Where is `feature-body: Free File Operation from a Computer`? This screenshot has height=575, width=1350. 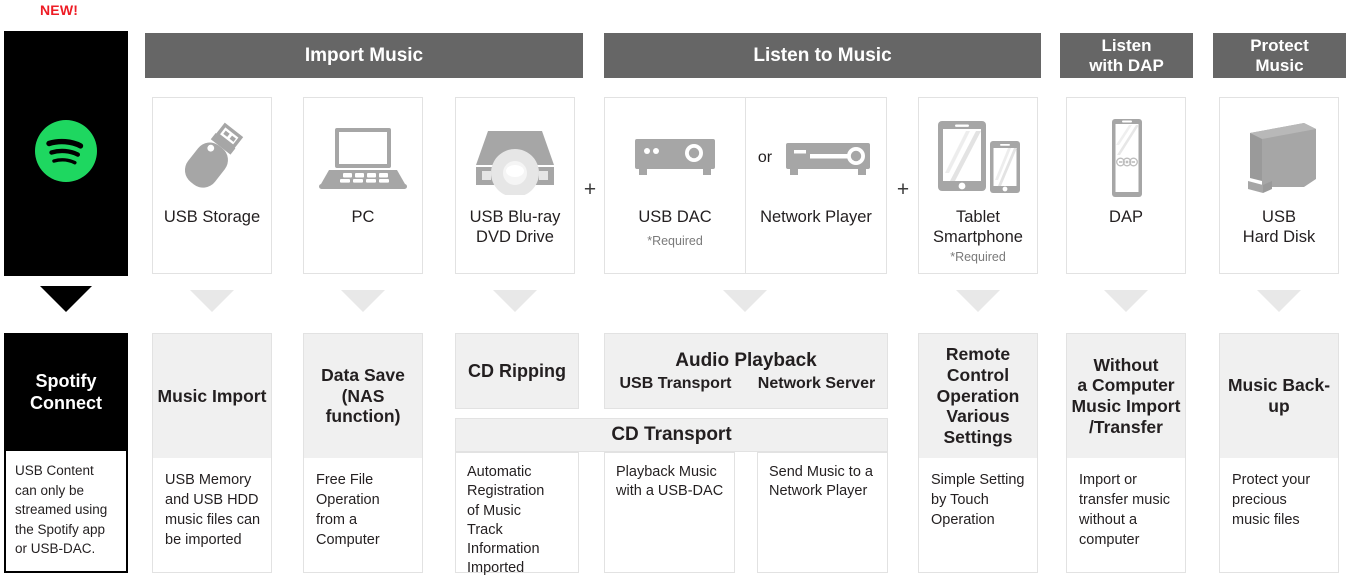 feature-body: Free File Operation from a Computer is located at coordinates (363, 515).